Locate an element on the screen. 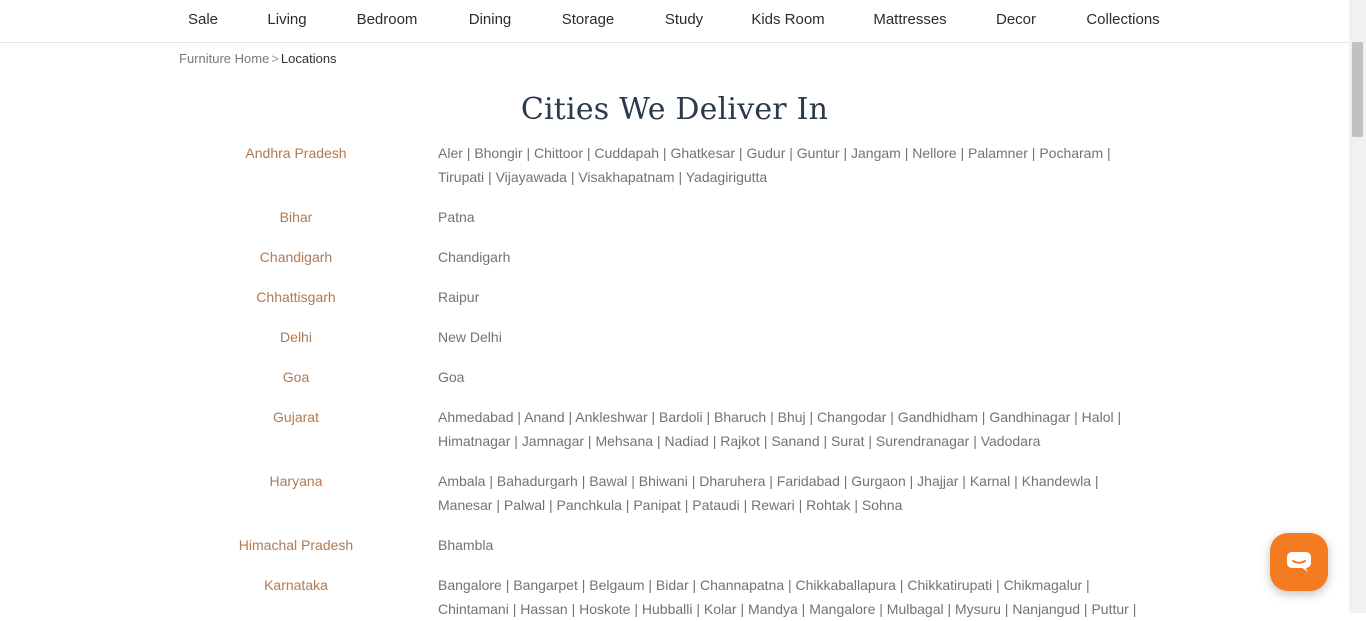 The width and height of the screenshot is (1366, 621). breadcrumb-current: Locations is located at coordinates (308, 58).